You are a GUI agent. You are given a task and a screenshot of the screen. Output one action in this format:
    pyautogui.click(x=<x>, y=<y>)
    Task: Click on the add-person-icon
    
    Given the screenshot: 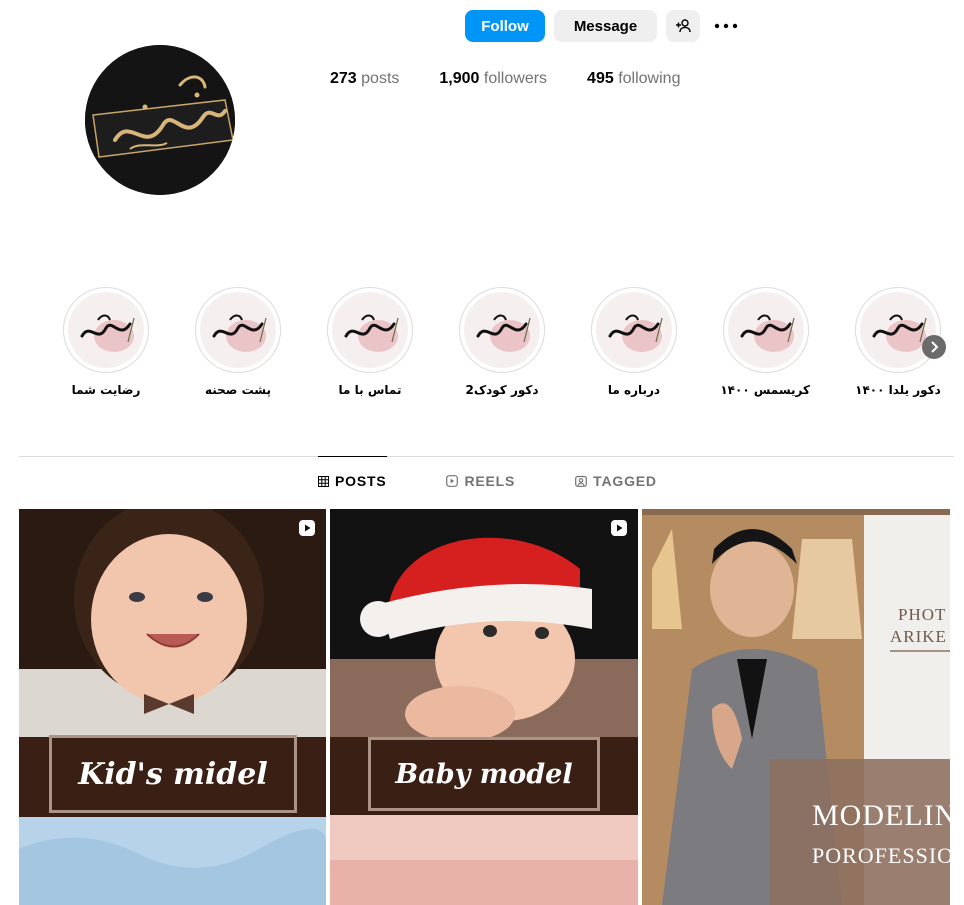 What is the action you would take?
    pyautogui.click(x=683, y=26)
    